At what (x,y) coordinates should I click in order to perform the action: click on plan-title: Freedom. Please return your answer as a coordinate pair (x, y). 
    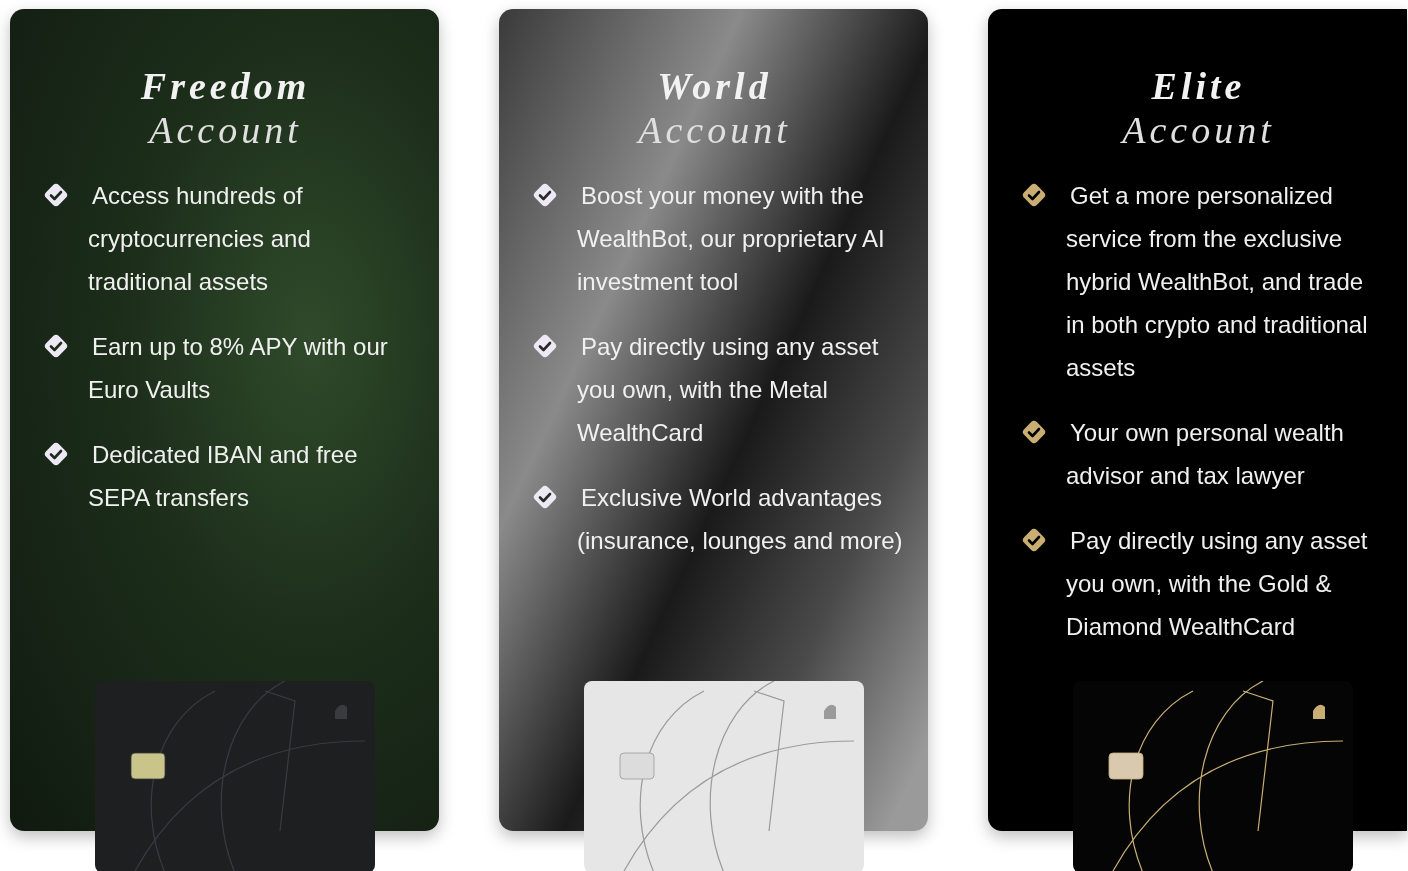
    Looking at the image, I should click on (225, 86).